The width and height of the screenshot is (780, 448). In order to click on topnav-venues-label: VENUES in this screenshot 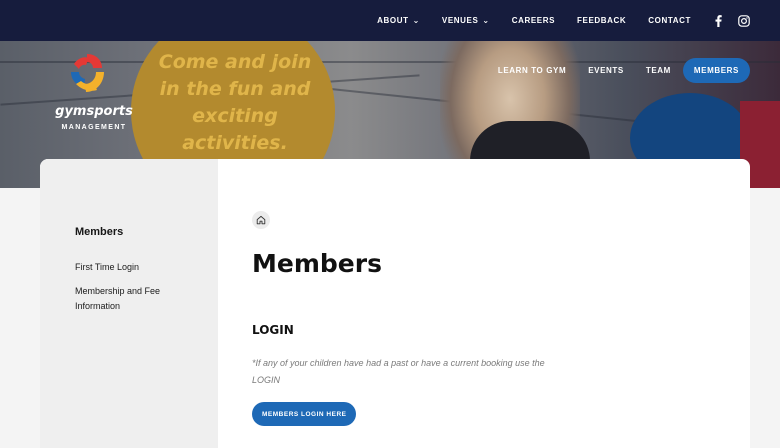, I will do `click(460, 20)`.